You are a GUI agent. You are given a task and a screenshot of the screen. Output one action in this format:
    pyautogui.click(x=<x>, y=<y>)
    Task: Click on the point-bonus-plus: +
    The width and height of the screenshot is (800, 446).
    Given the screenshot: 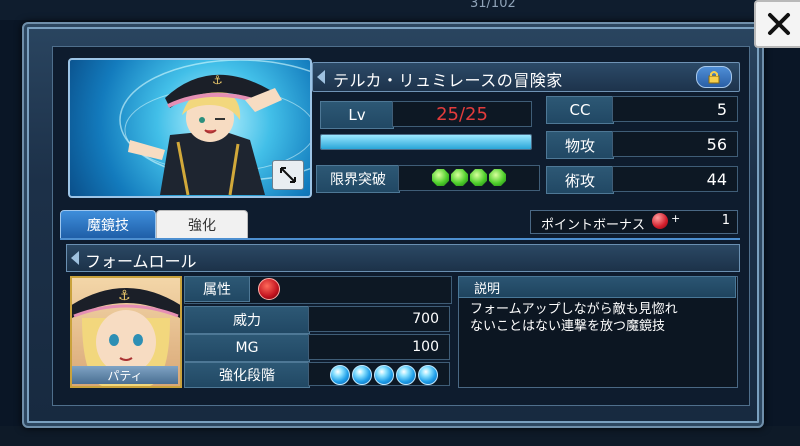 What is the action you would take?
    pyautogui.click(x=676, y=218)
    